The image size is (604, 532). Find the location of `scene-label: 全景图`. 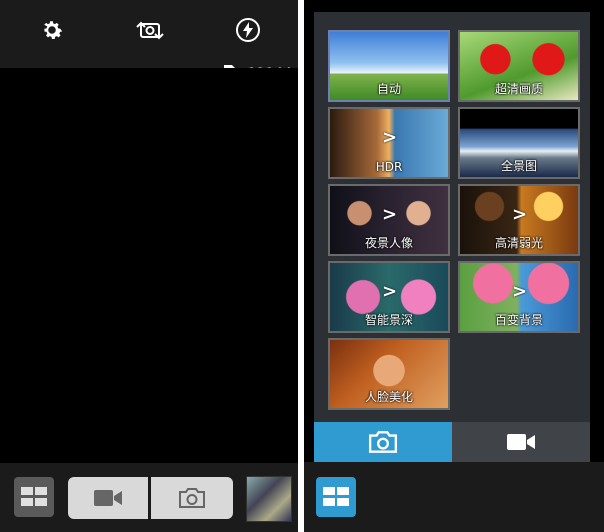

scene-label: 全景图 is located at coordinates (518, 166).